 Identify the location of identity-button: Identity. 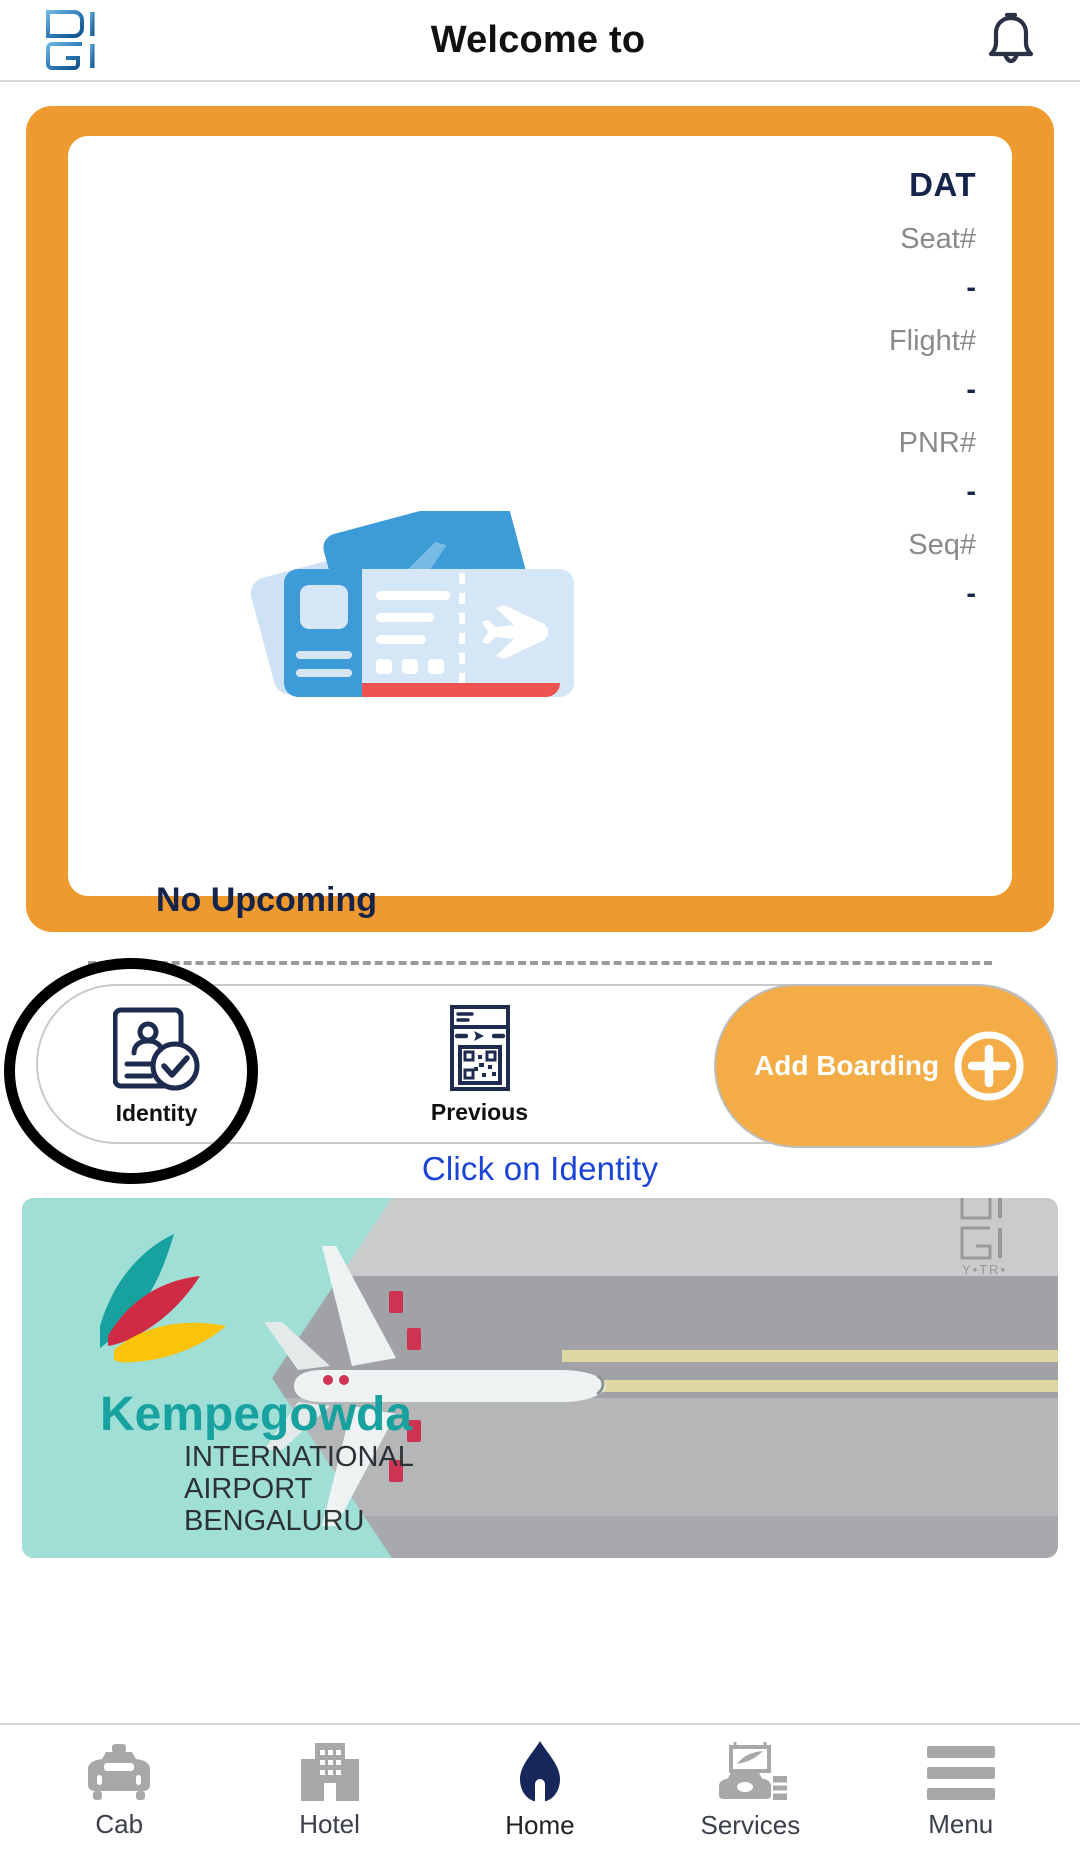
(156, 1064).